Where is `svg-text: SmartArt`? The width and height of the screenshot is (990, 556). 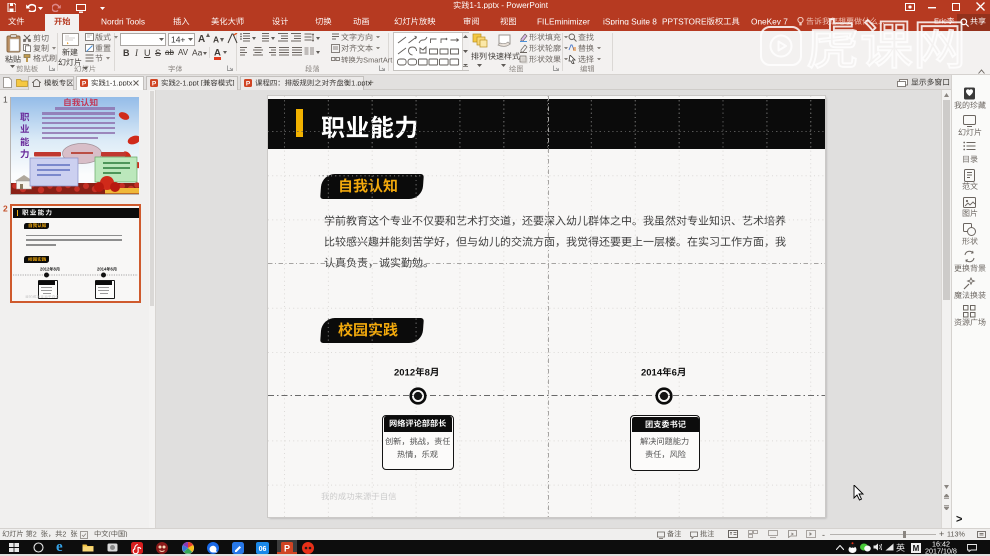
svg-text: SmartArt is located at coordinates (377, 59).